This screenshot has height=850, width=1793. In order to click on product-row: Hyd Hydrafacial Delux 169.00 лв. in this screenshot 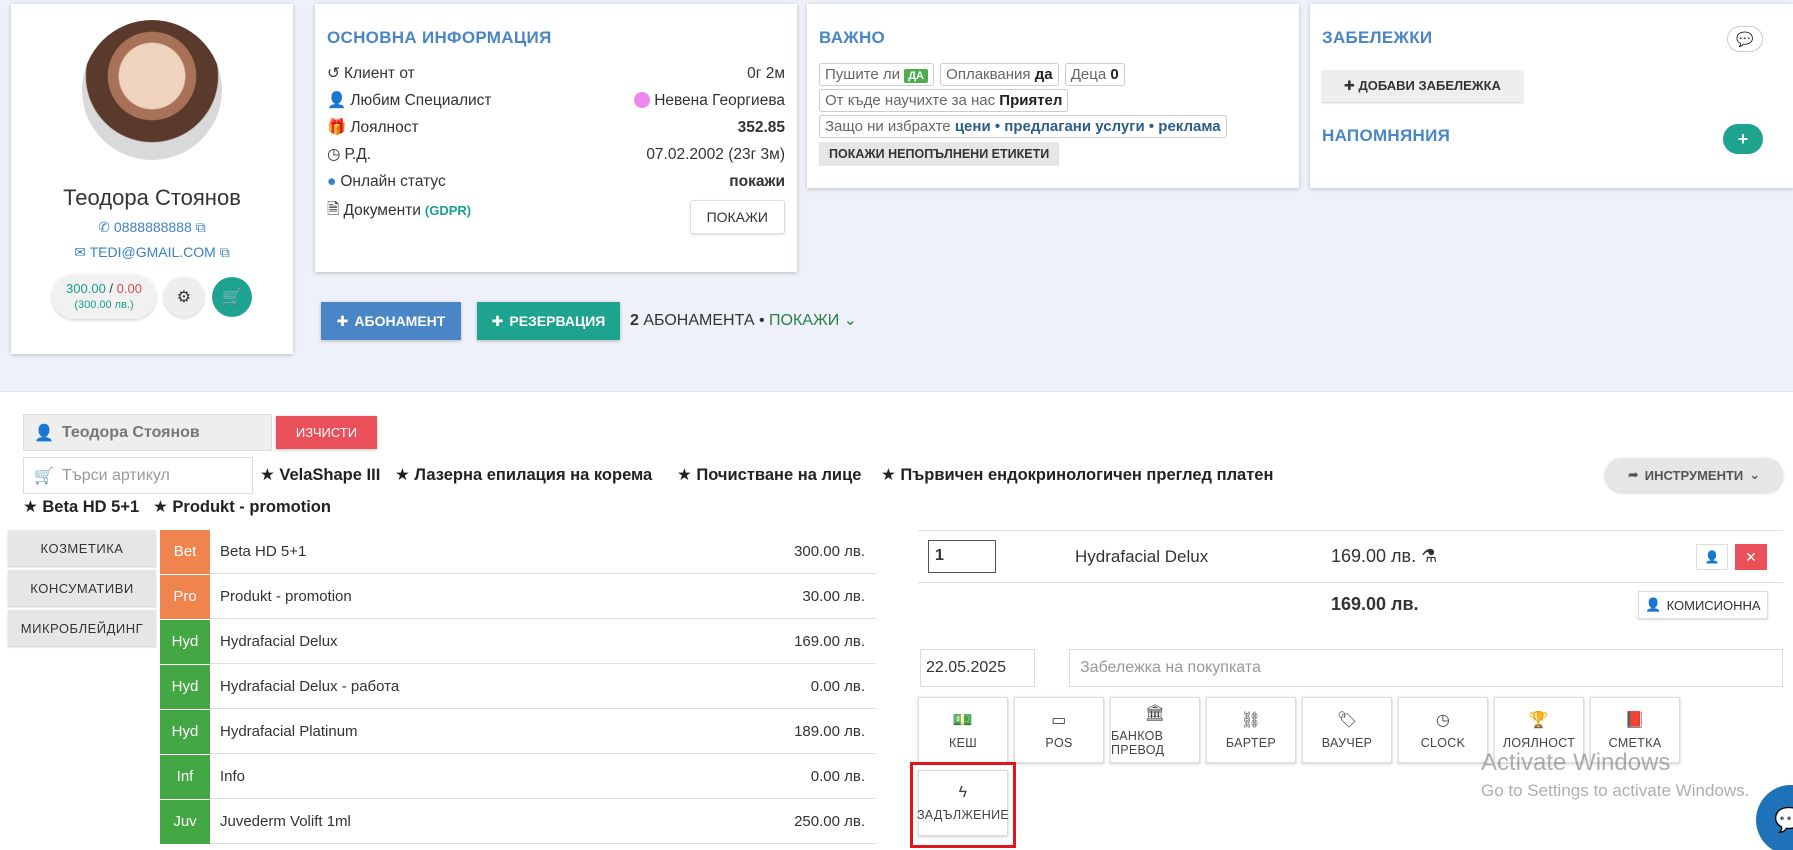, I will do `click(517, 641)`.